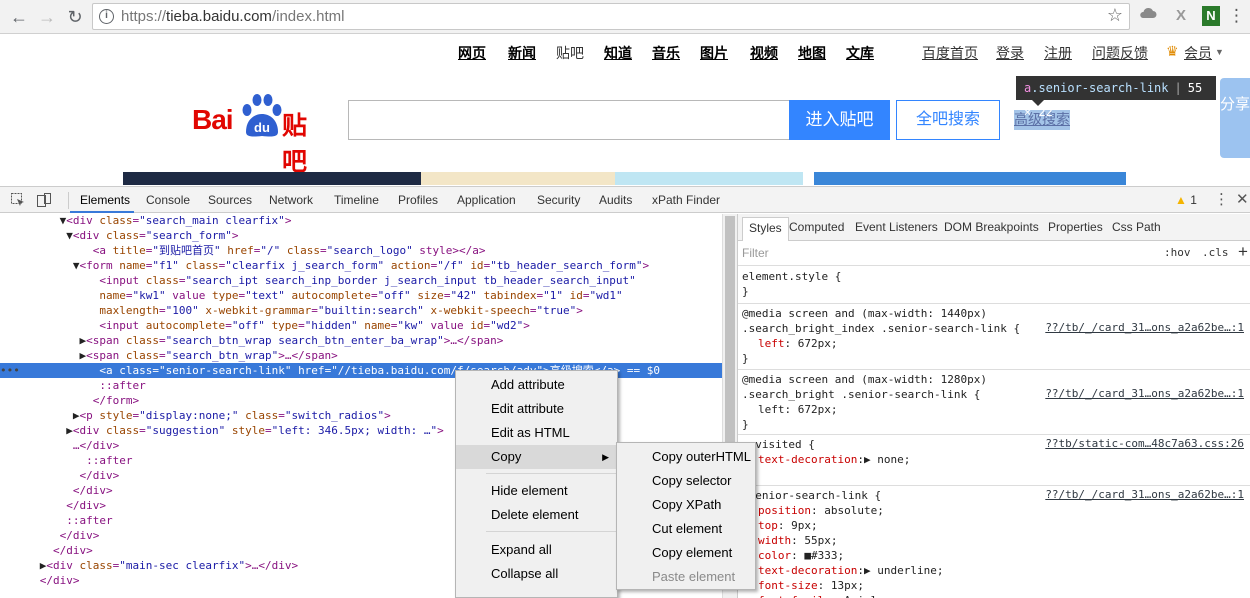  I want to click on style-property: width: 55px;, so click(1004, 540).